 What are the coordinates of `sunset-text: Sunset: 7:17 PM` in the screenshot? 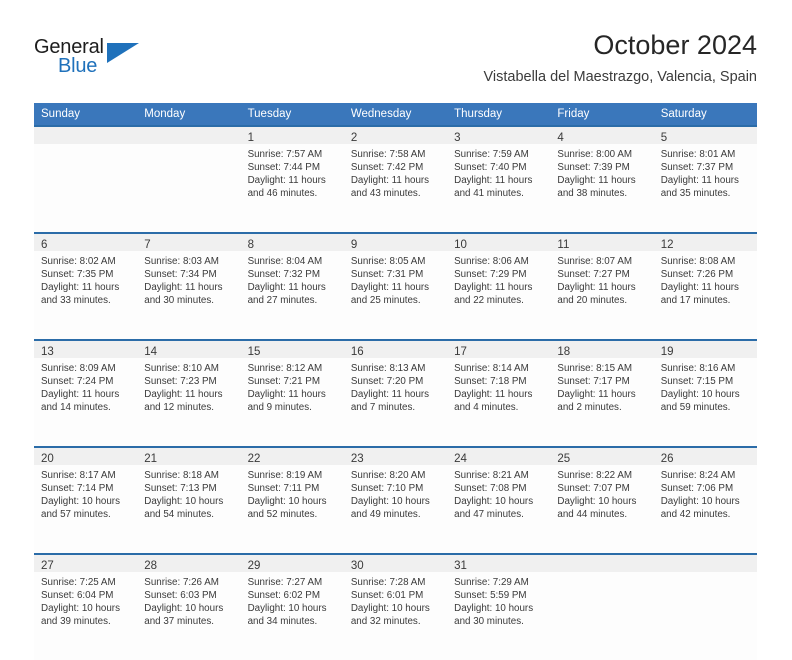 It's located at (593, 382).